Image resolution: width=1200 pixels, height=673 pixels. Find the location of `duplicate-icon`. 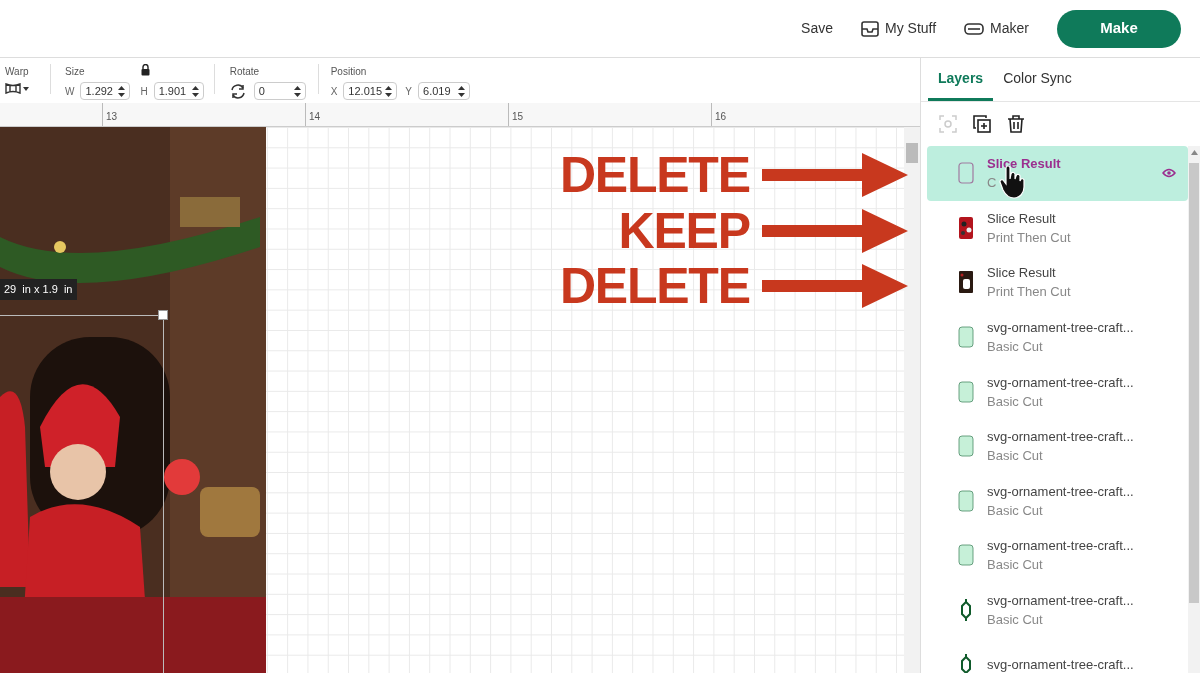

duplicate-icon is located at coordinates (982, 124).